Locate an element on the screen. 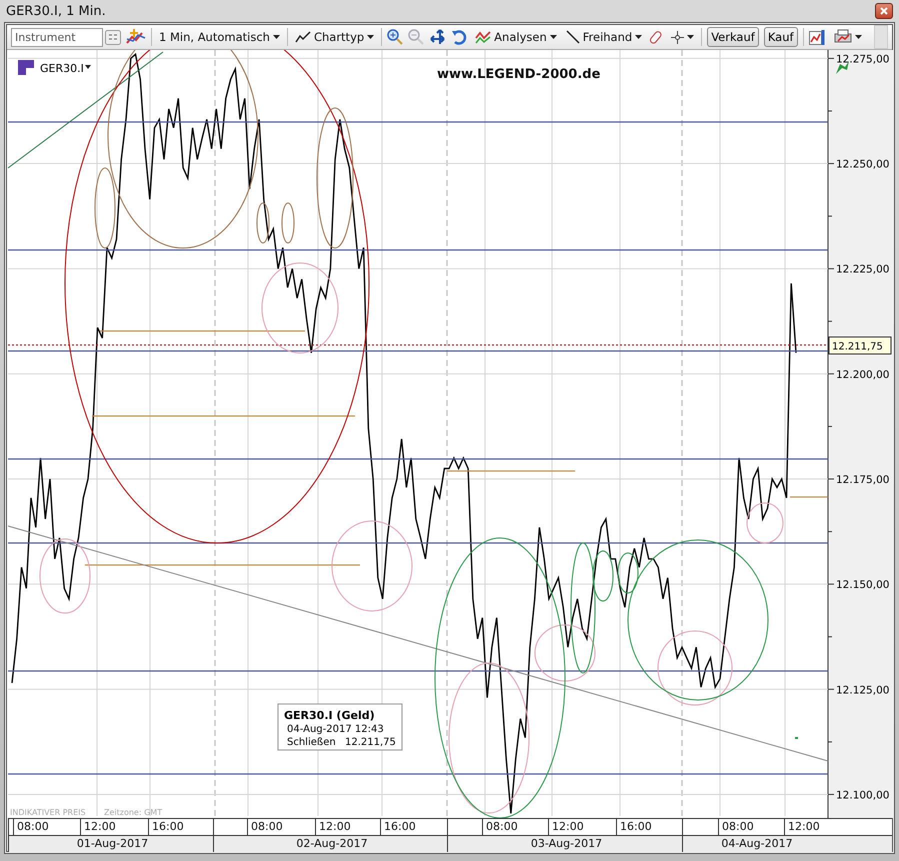 This screenshot has width=899, height=861. crosshair-dropdown is located at coordinates (682, 37).